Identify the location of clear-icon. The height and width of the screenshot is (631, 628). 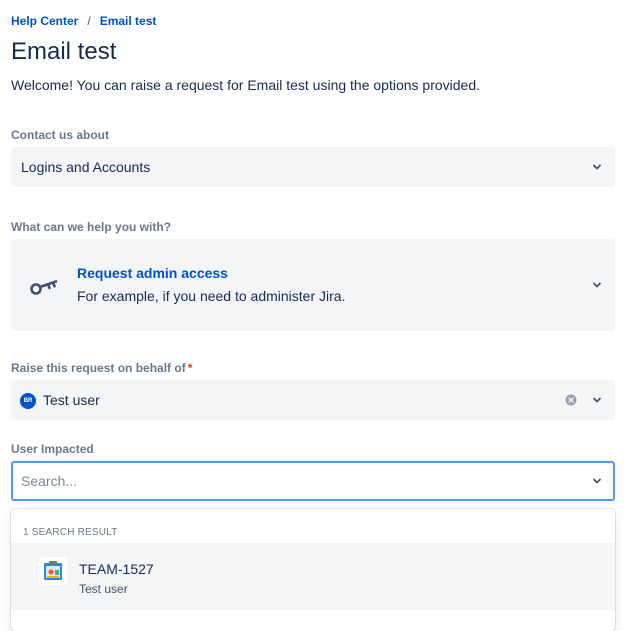
(571, 400).